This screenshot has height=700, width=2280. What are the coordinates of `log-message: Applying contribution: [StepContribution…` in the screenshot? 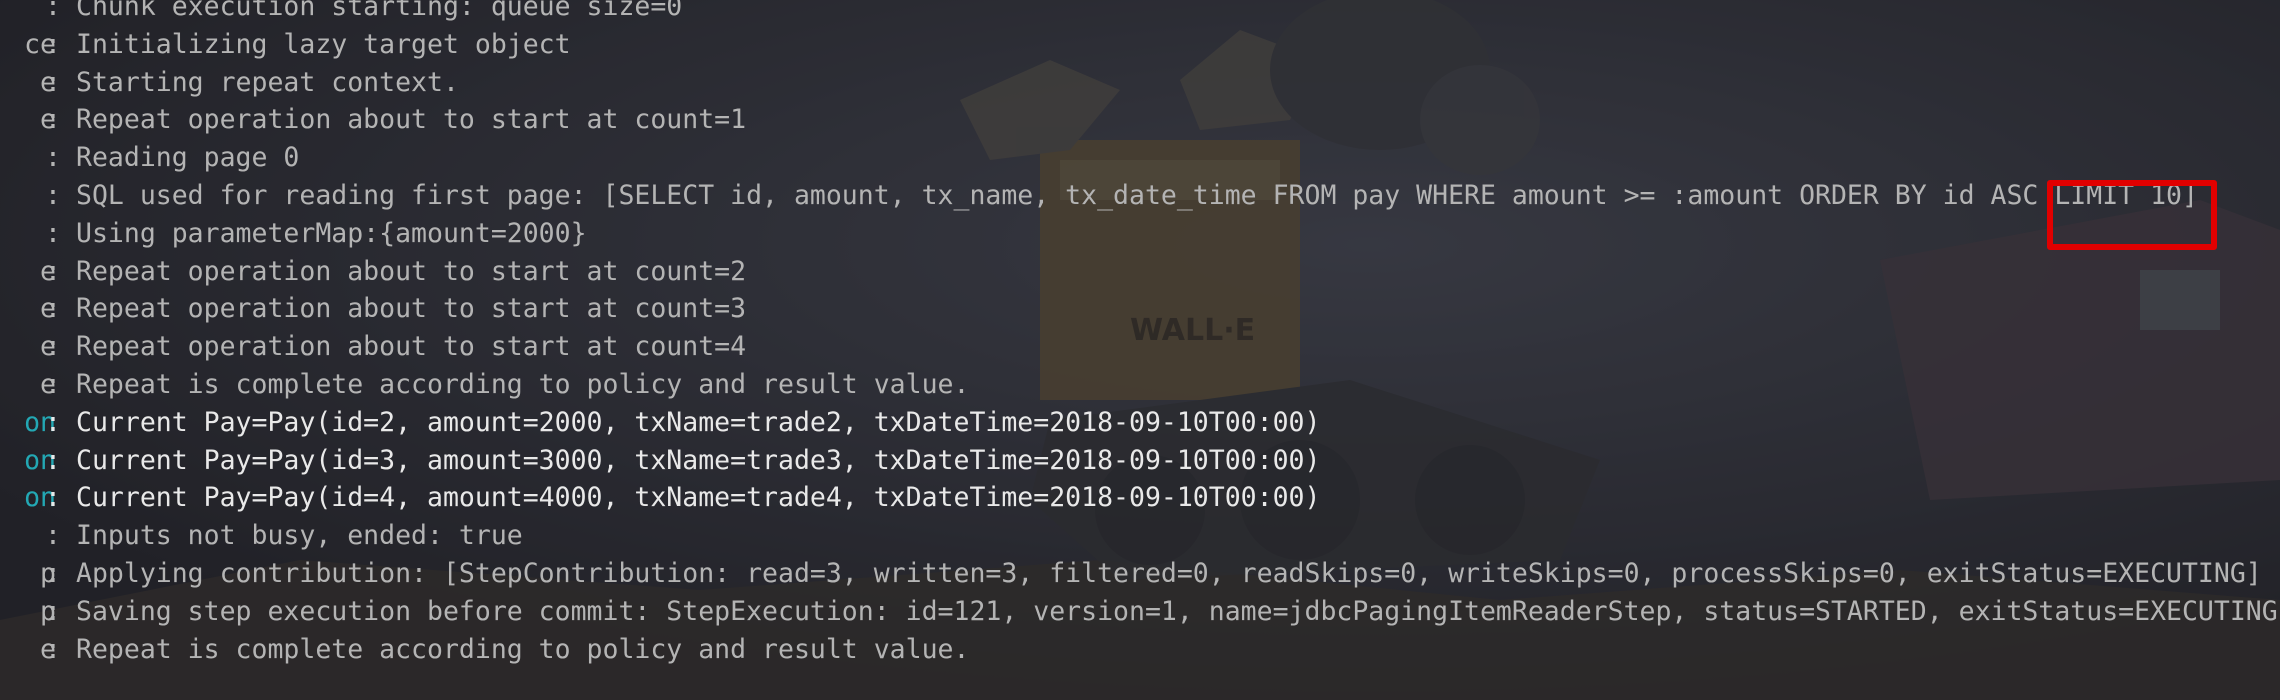 It's located at (1169, 573).